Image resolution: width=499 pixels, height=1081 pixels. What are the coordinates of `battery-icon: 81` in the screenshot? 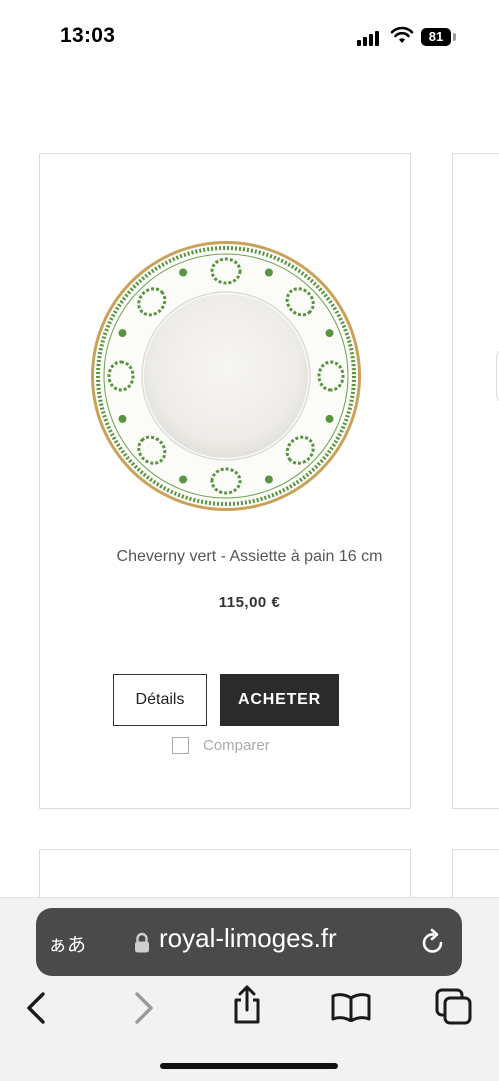 It's located at (436, 37).